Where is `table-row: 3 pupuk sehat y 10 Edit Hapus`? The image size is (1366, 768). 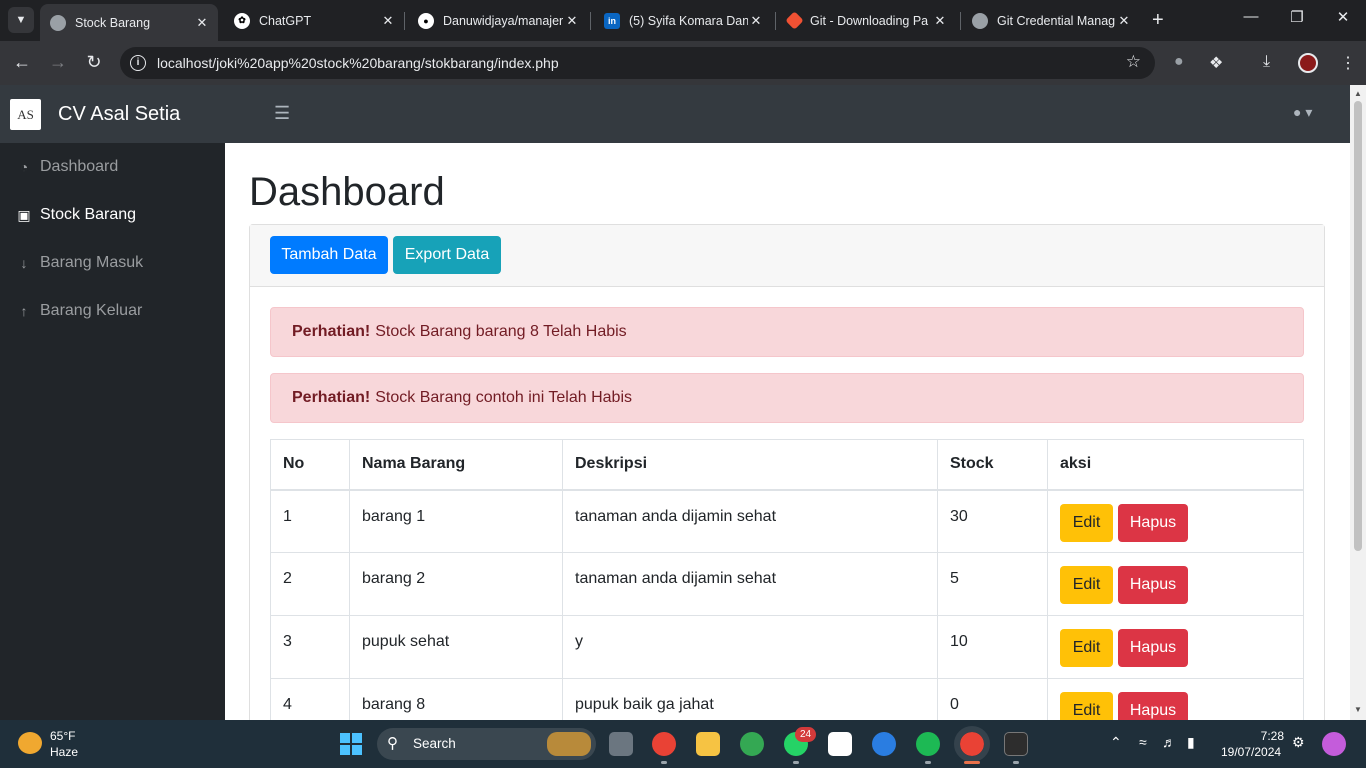
table-row: 3 pupuk sehat y 10 Edit Hapus is located at coordinates (787, 647).